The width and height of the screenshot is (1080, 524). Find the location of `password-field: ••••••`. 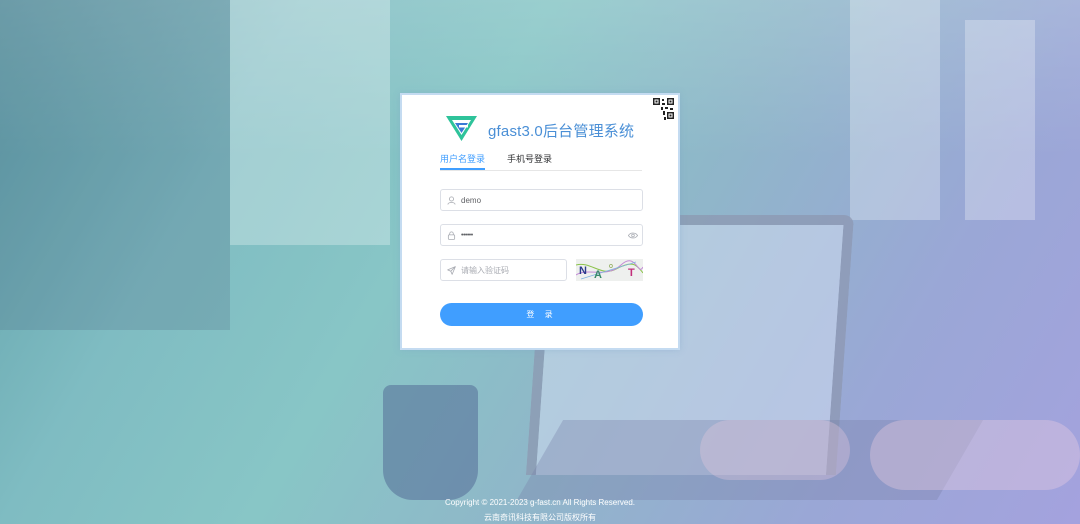

password-field: •••••• is located at coordinates (541, 235).